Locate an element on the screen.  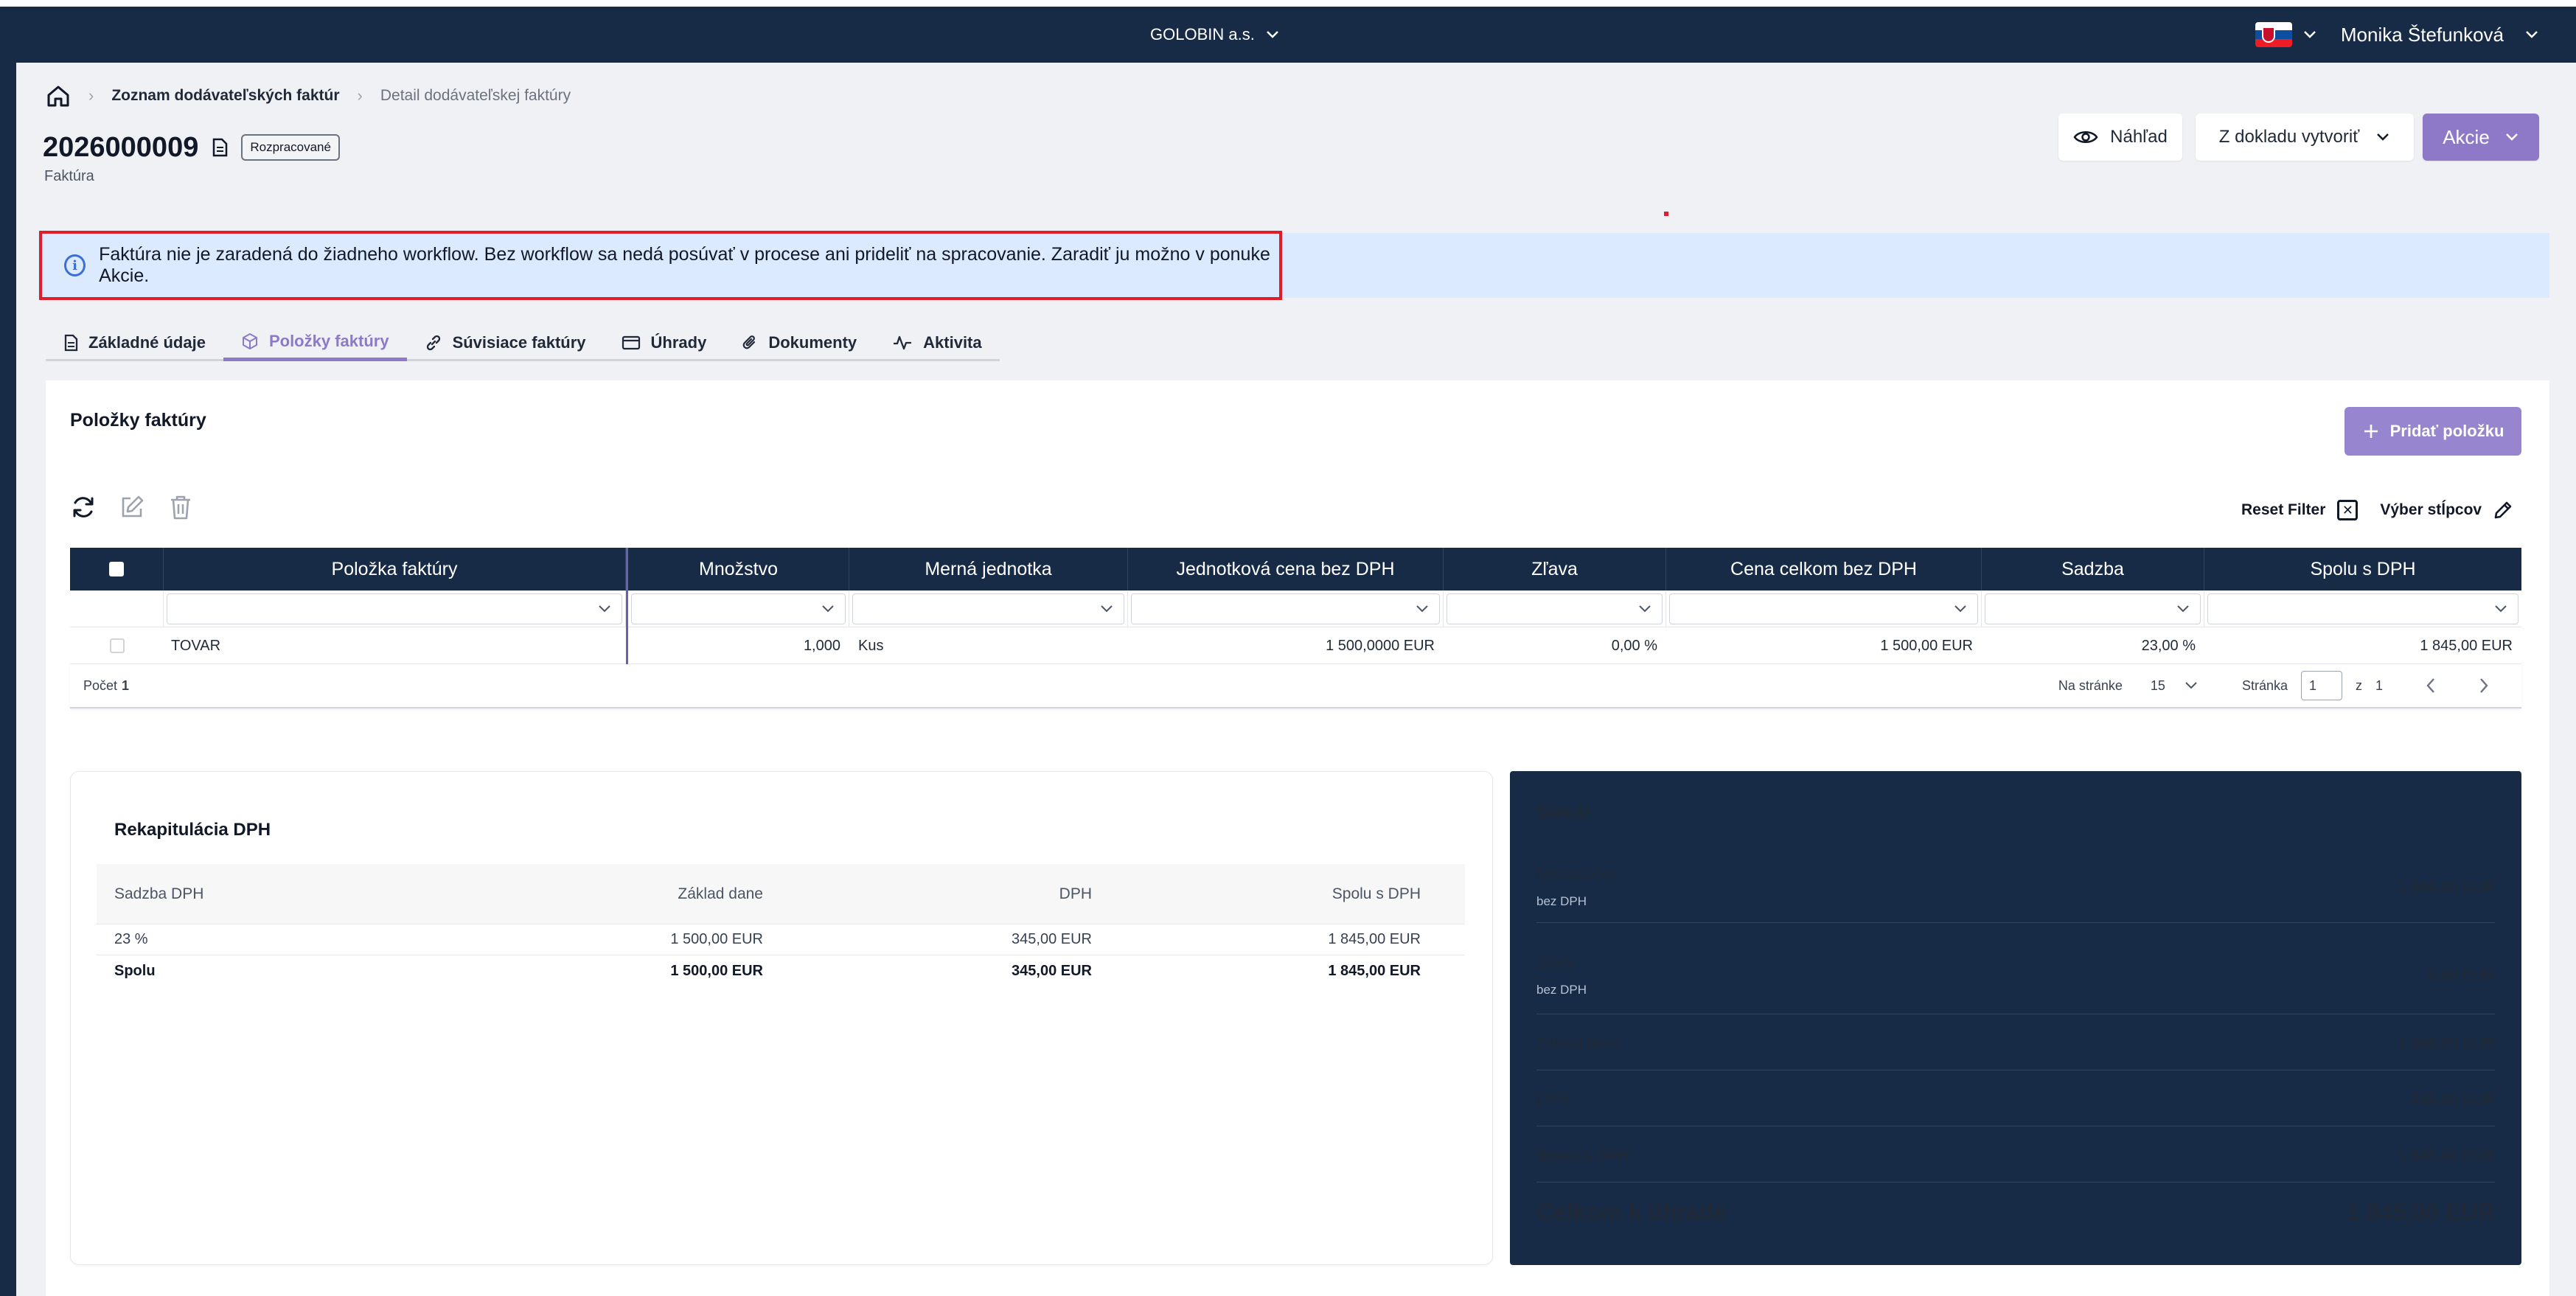
recap-cell: 345,00 EUR is located at coordinates (1052, 939).